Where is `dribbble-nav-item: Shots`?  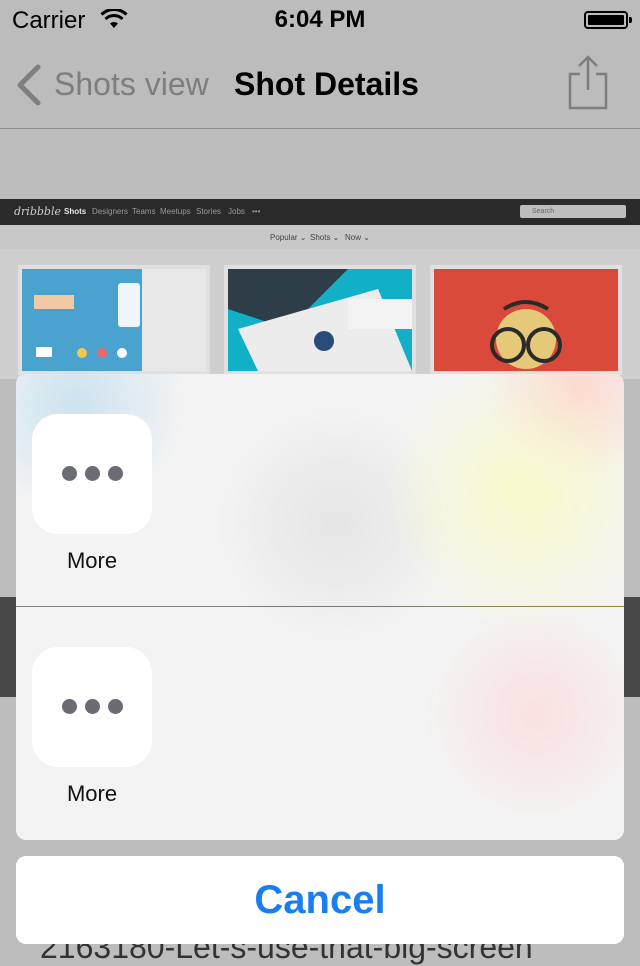
dribbble-nav-item: Shots is located at coordinates (75, 211).